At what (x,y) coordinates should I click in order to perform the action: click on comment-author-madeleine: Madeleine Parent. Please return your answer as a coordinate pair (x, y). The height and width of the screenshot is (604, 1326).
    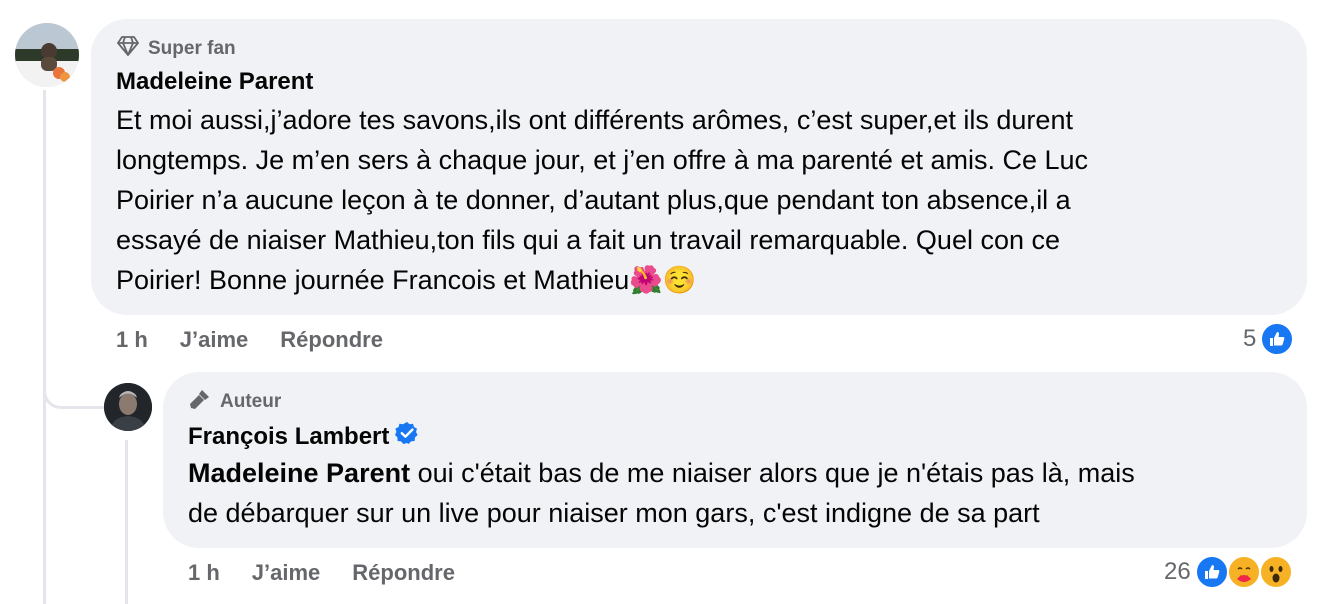
    Looking at the image, I should click on (214, 82).